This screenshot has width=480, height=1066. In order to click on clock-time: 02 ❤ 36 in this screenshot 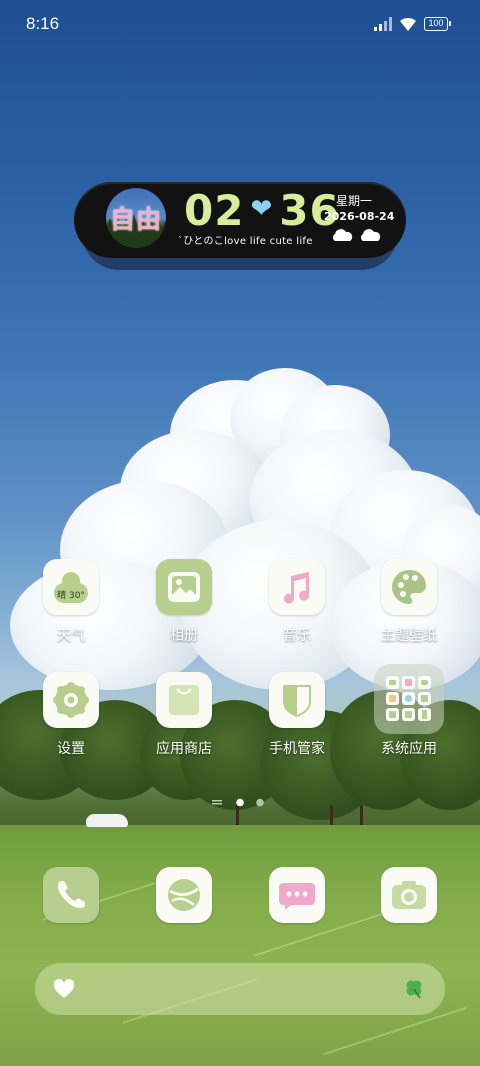, I will do `click(262, 210)`.